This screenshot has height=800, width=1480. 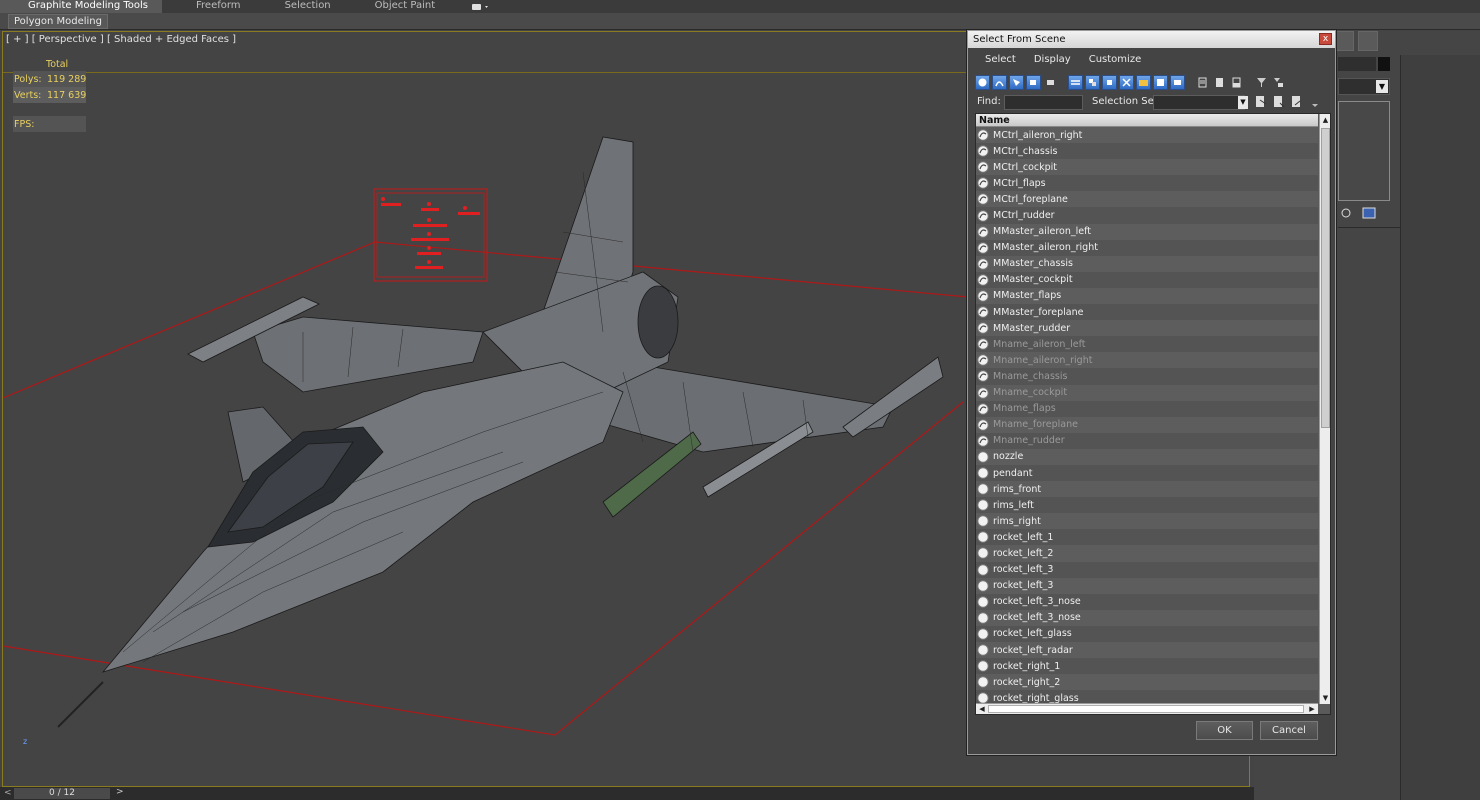 What do you see at coordinates (1092, 82) in the screenshot?
I see `display-groups-icon` at bounding box center [1092, 82].